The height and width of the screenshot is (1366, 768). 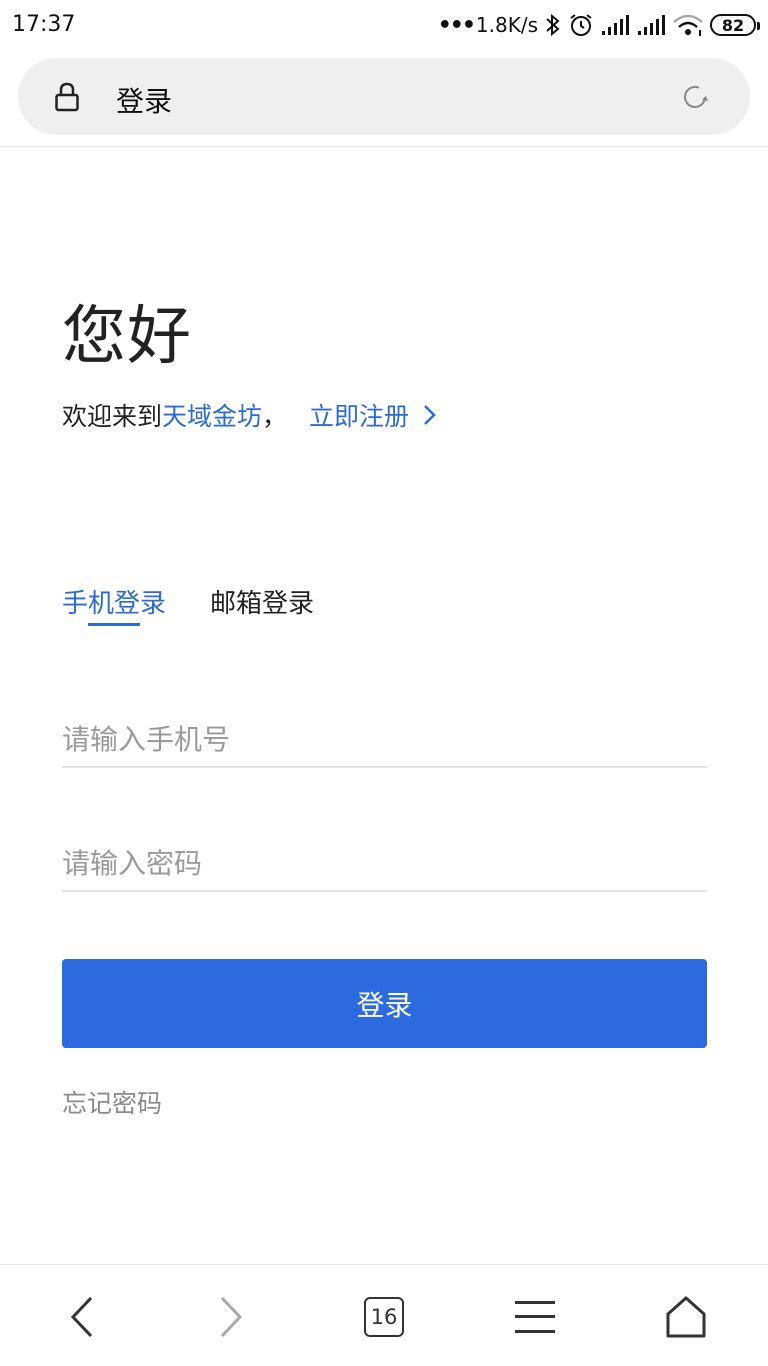 I want to click on home-button, so click(x=686, y=1317).